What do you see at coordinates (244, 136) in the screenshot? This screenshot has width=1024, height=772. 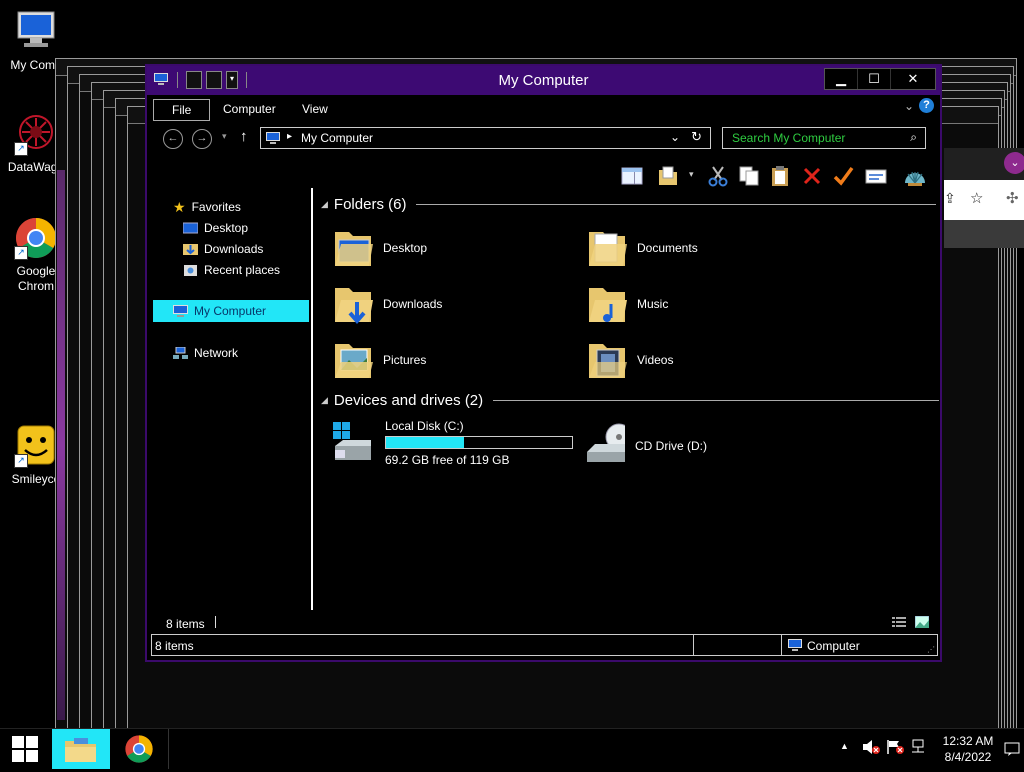 I see `up-button: ↑` at bounding box center [244, 136].